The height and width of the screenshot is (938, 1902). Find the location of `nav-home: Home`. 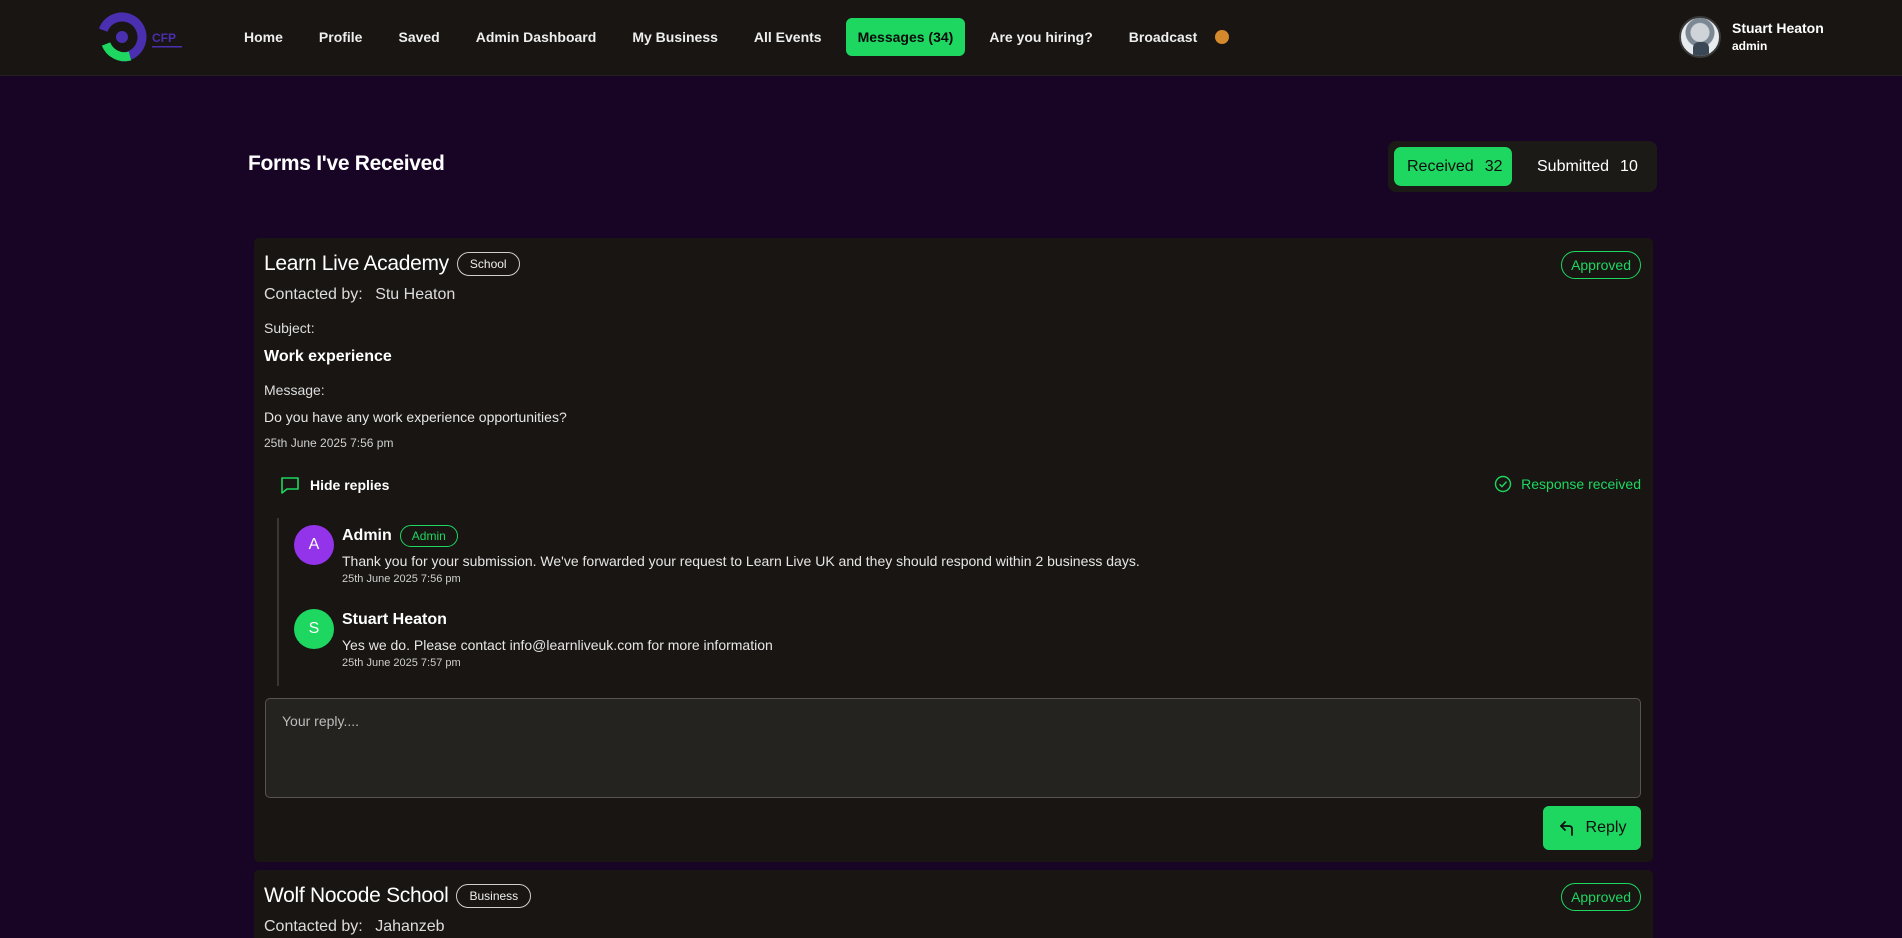

nav-home: Home is located at coordinates (263, 37).